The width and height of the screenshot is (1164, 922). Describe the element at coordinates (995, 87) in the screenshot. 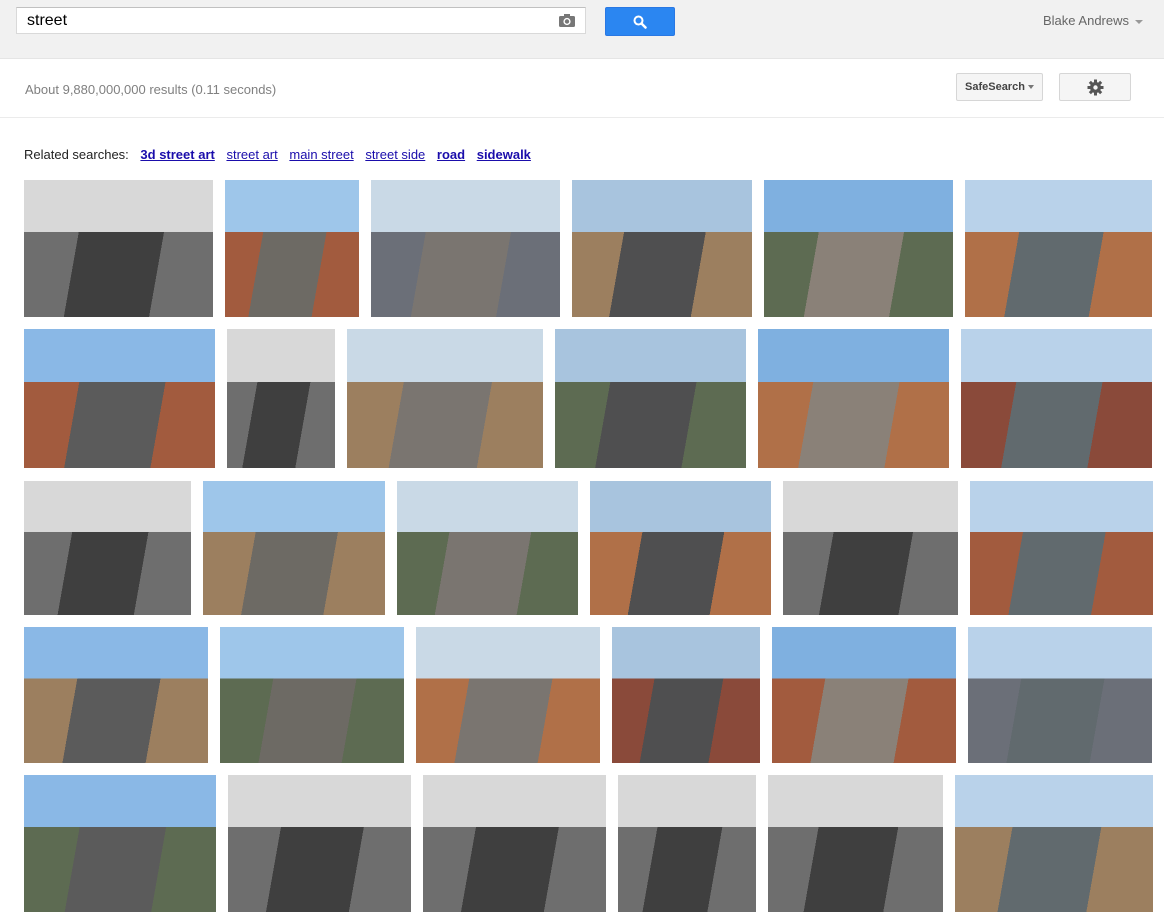

I see `safesearch-label: SafeSearch` at that location.